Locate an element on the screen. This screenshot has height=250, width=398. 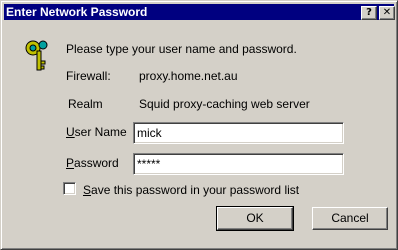
save-password-label: Save this password in your password list is located at coordinates (191, 190).